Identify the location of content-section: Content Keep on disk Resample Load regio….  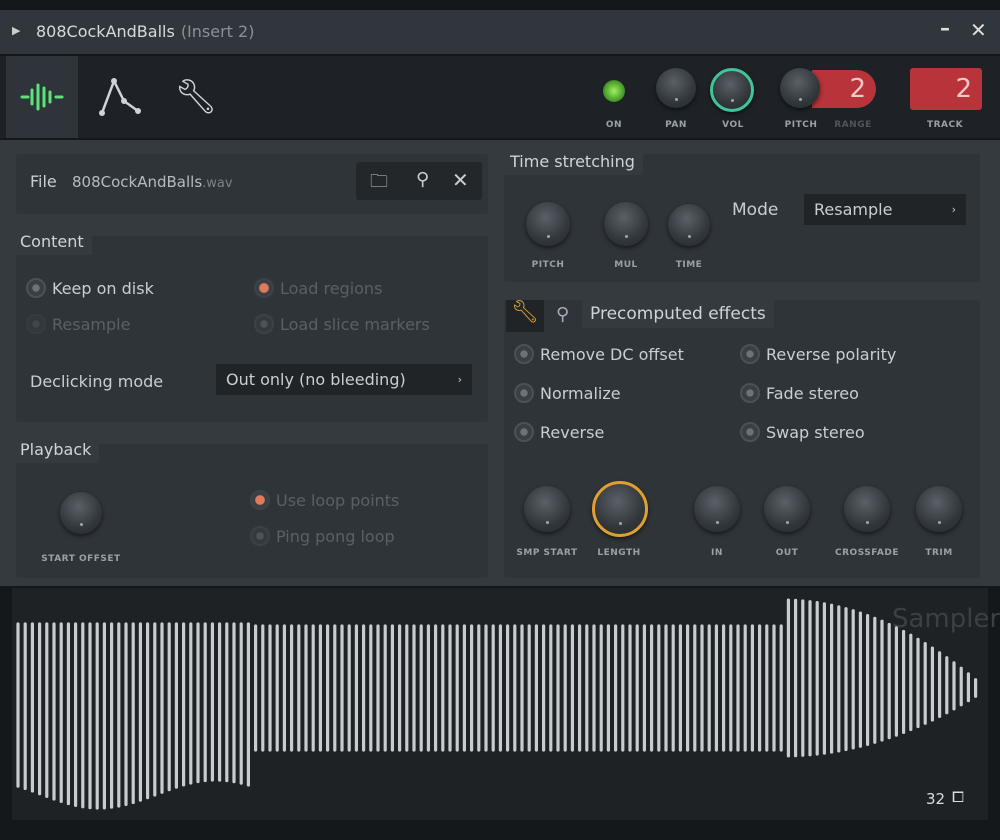
(250, 325).